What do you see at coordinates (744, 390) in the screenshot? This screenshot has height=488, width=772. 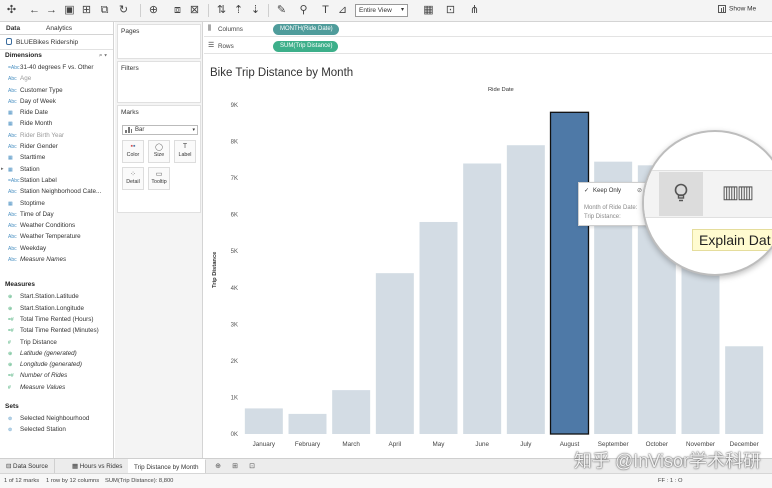 I see `bar-december` at bounding box center [744, 390].